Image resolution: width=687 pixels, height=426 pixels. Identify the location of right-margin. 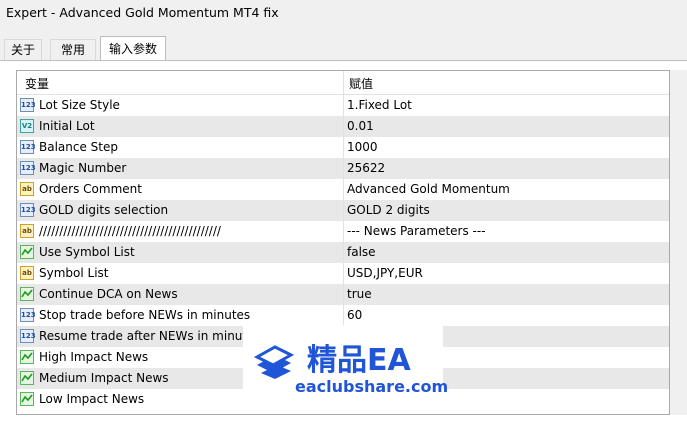
(678, 242).